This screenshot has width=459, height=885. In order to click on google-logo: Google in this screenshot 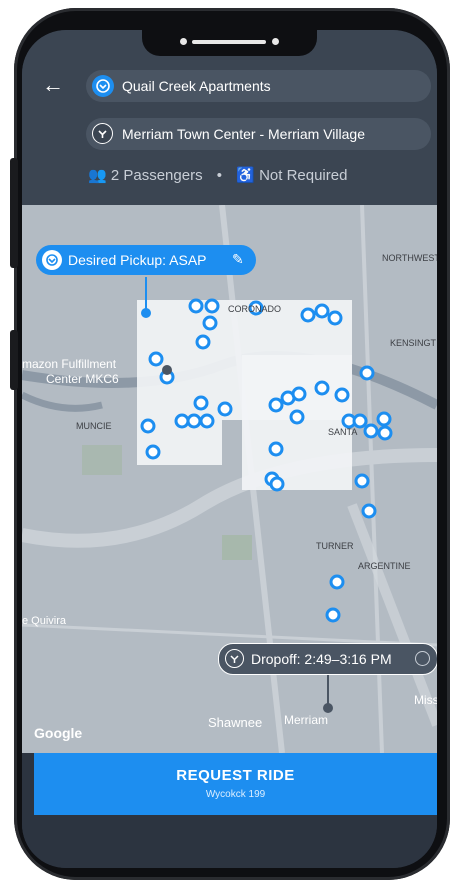, I will do `click(58, 733)`.